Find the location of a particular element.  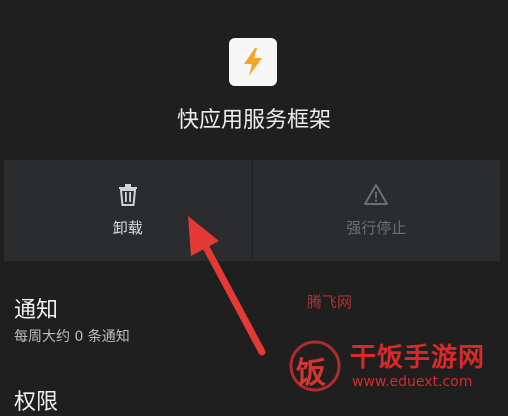

force-stop-label: 强行停止 is located at coordinates (376, 228).